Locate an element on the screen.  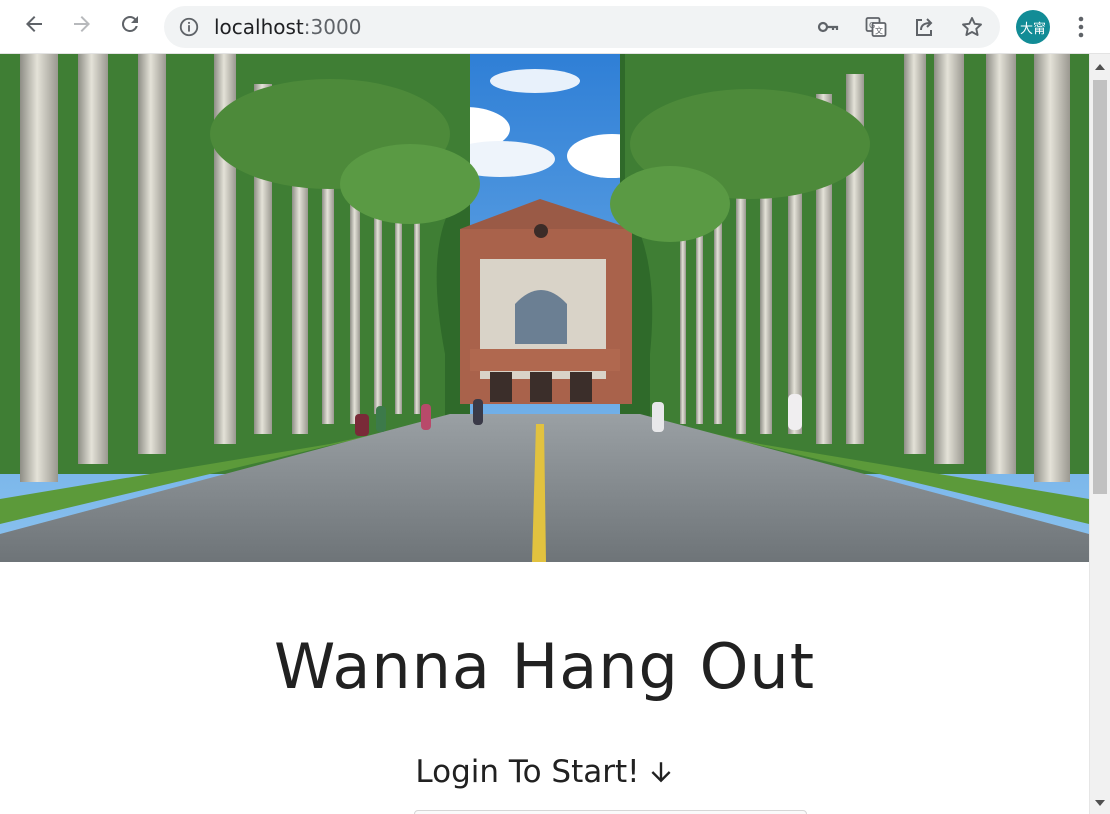
vertical-scrollbar is located at coordinates (1099, 434).